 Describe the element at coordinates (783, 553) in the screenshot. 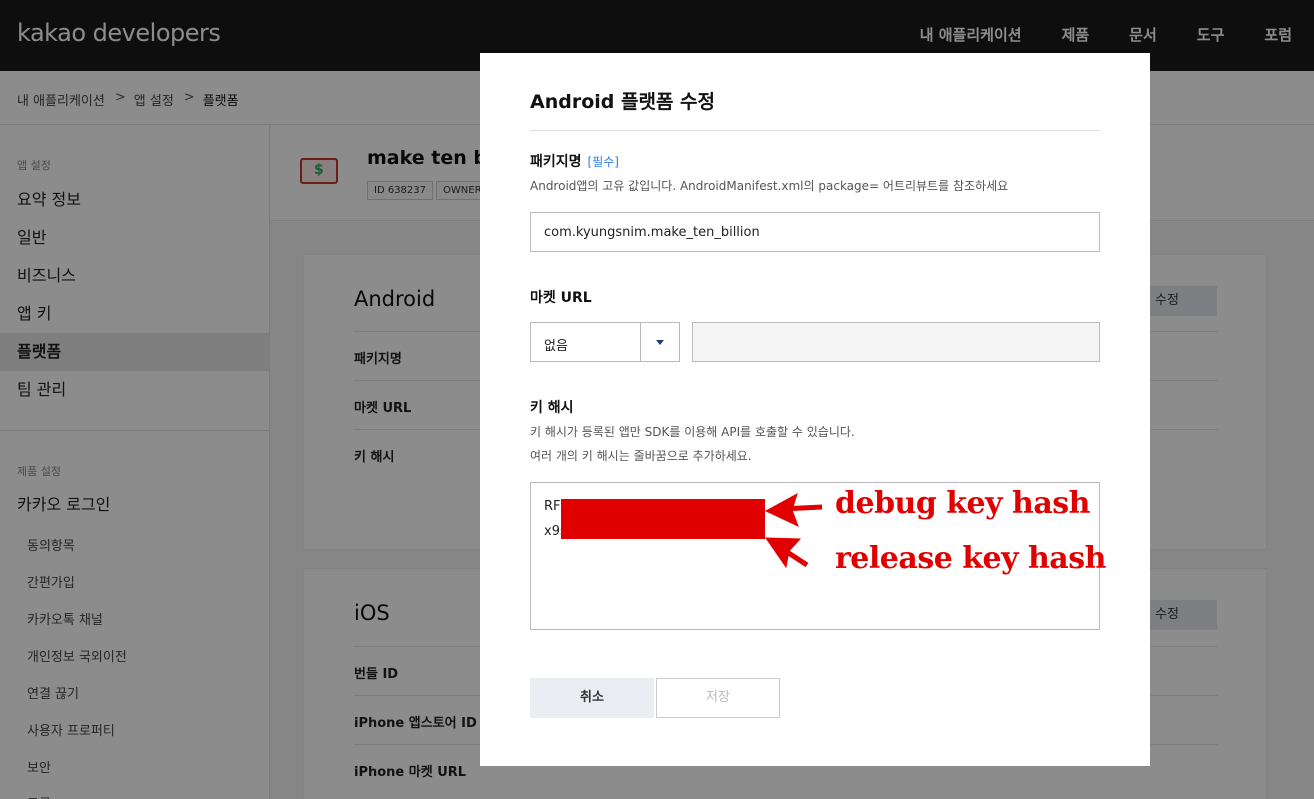

I see `release-arrowhead-icon` at that location.